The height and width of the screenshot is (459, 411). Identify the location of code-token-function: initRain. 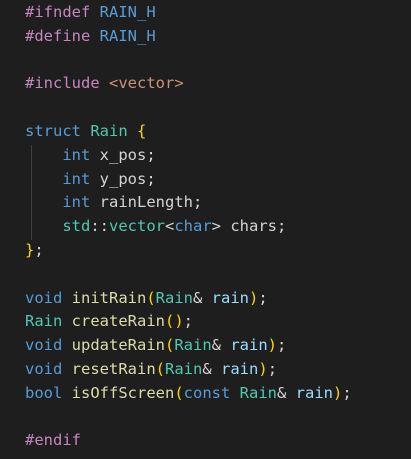
(109, 297).